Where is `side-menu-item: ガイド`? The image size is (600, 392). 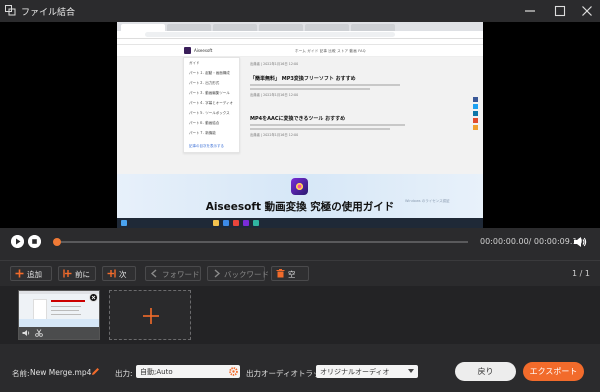
side-menu-item: ガイド is located at coordinates (194, 63).